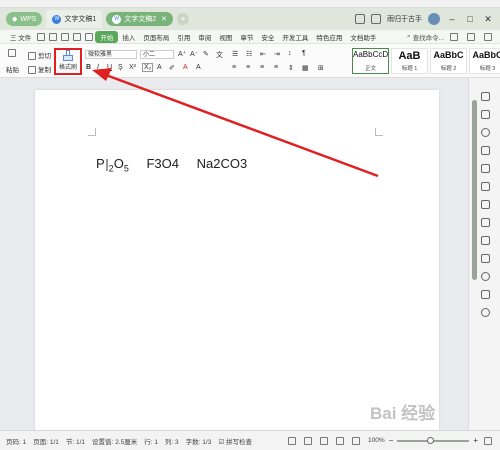 The height and width of the screenshot is (450, 500). Describe the element at coordinates (485, 222) in the screenshot. I see `image-icon` at that location.